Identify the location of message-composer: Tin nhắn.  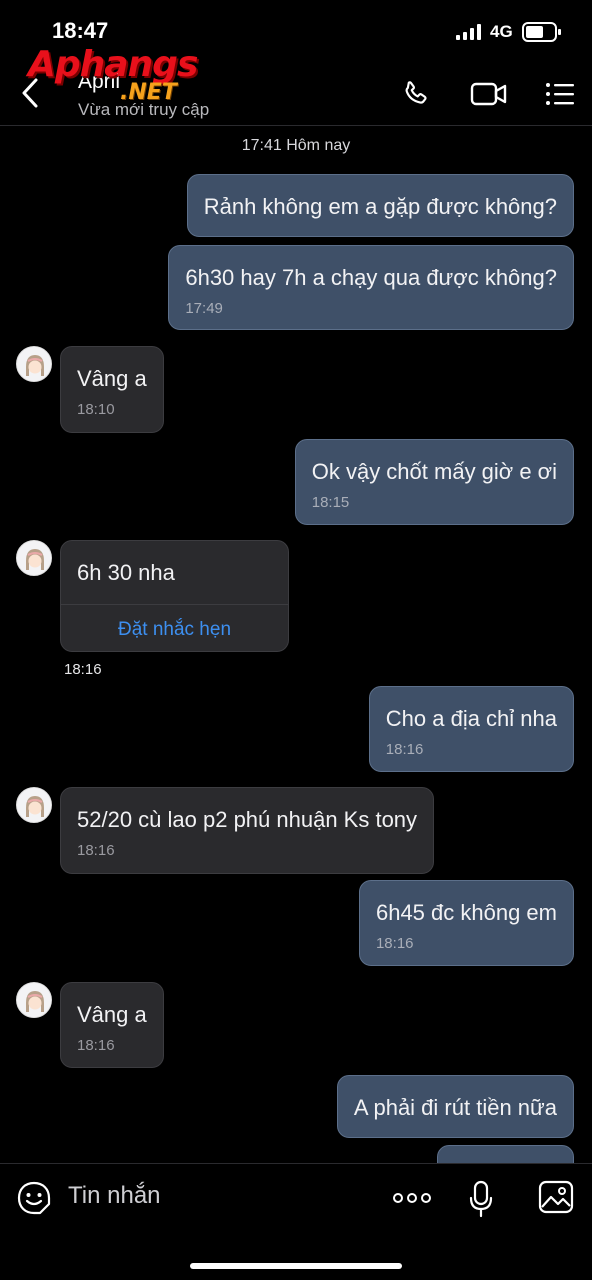
(296, 1221).